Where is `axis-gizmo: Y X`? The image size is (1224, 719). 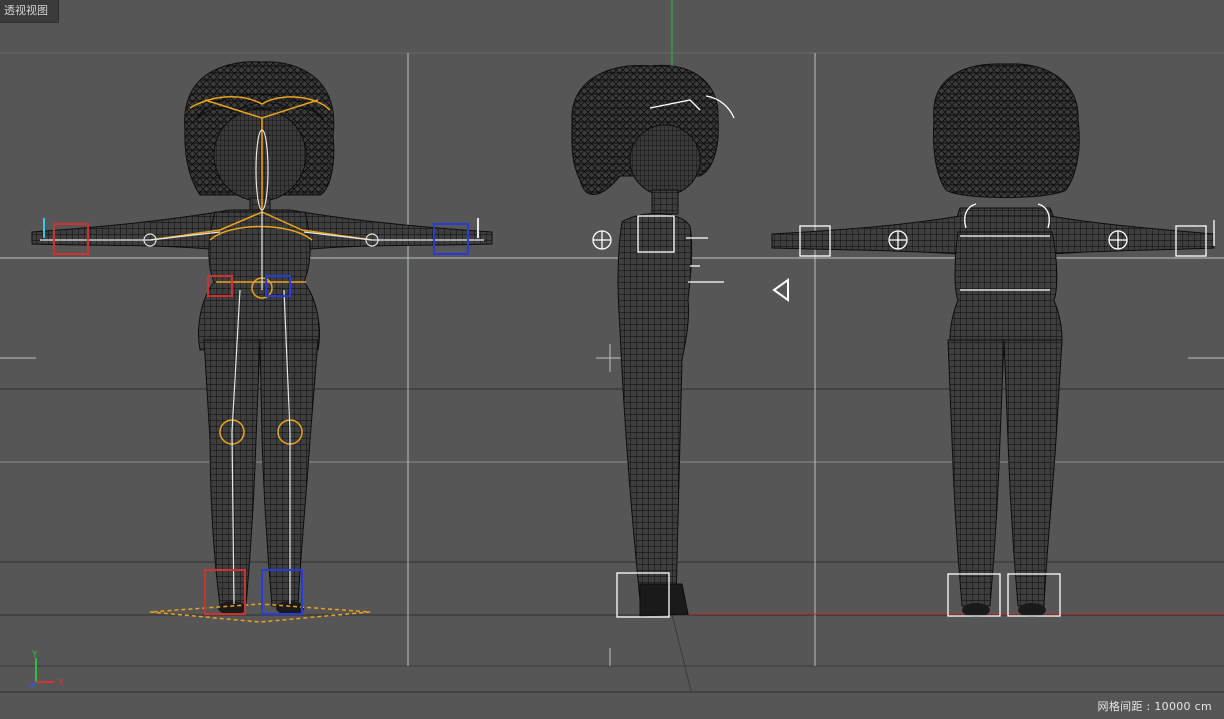
axis-gizmo: Y X is located at coordinates (51, 670).